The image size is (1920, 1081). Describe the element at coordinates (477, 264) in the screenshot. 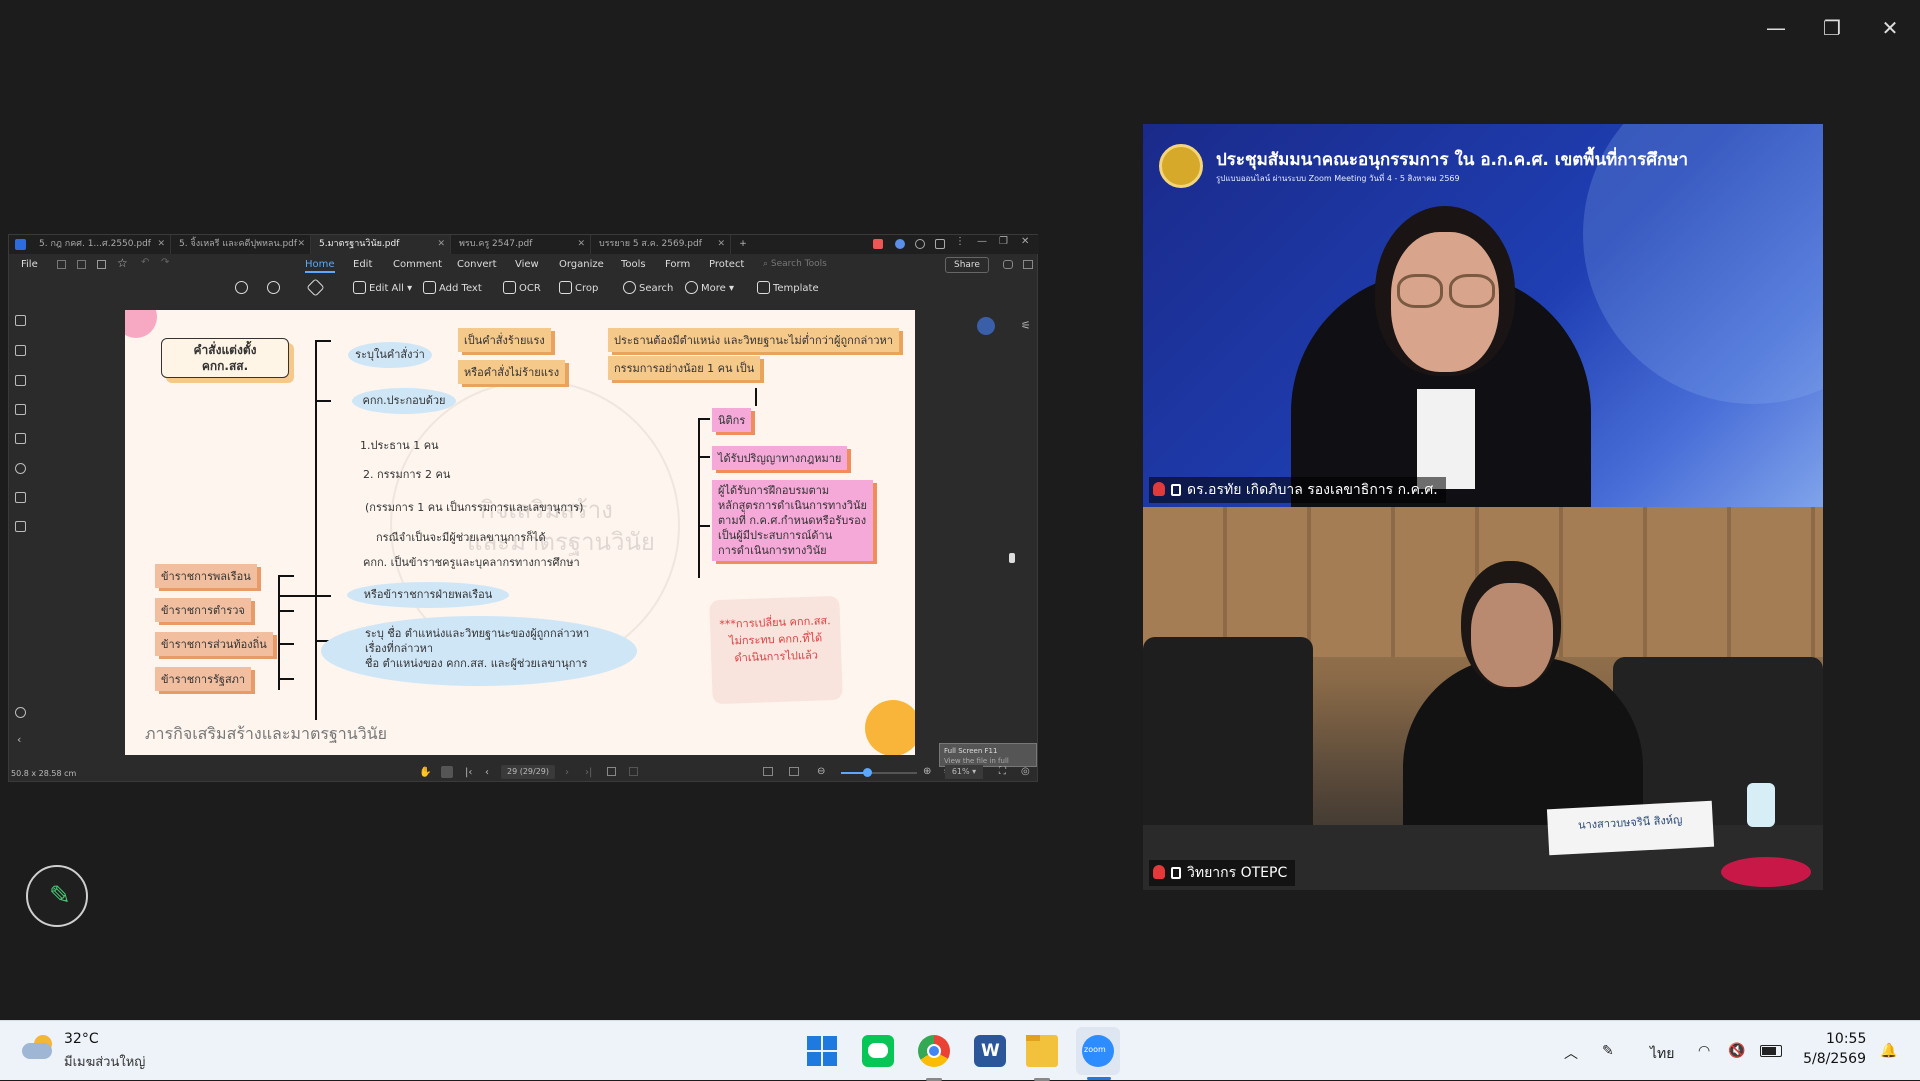

I see `menu-convert: Convert` at that location.